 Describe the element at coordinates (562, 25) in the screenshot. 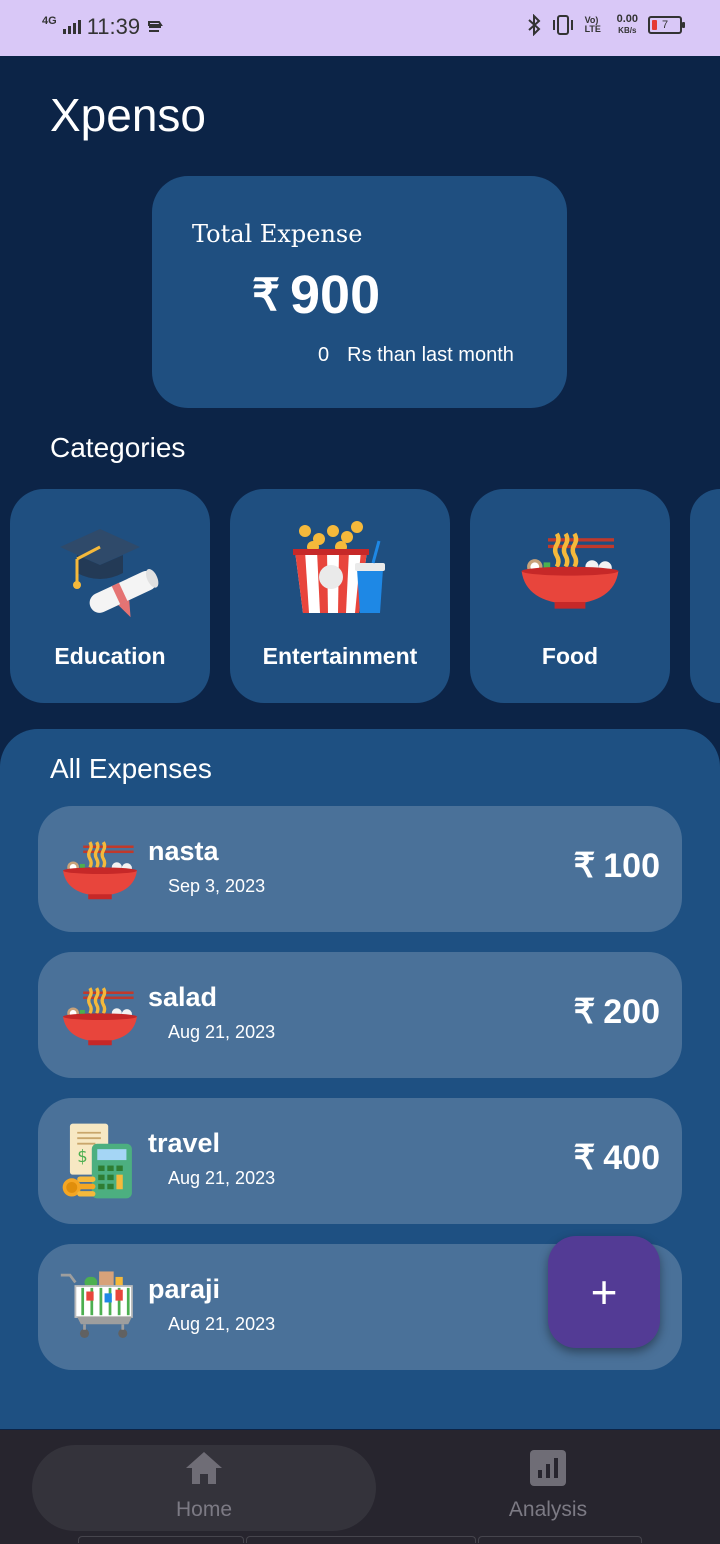

I see `vibrate-icon` at that location.